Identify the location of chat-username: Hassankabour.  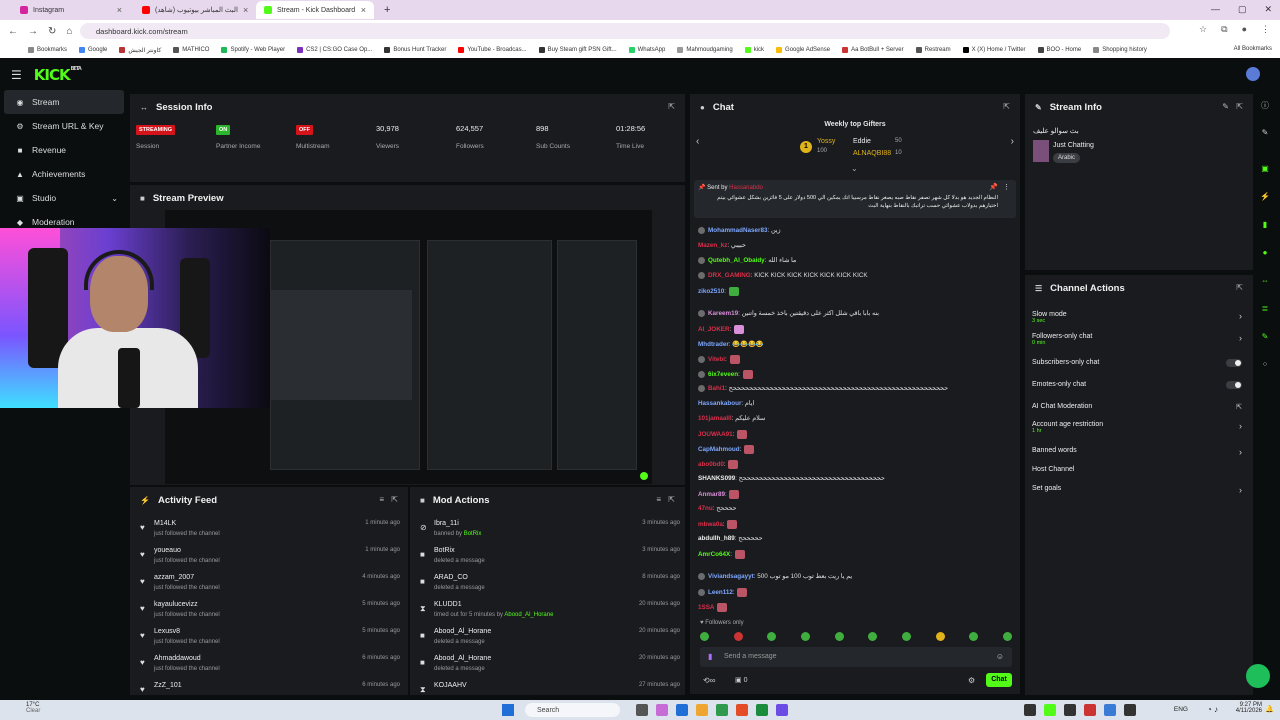
(719, 403).